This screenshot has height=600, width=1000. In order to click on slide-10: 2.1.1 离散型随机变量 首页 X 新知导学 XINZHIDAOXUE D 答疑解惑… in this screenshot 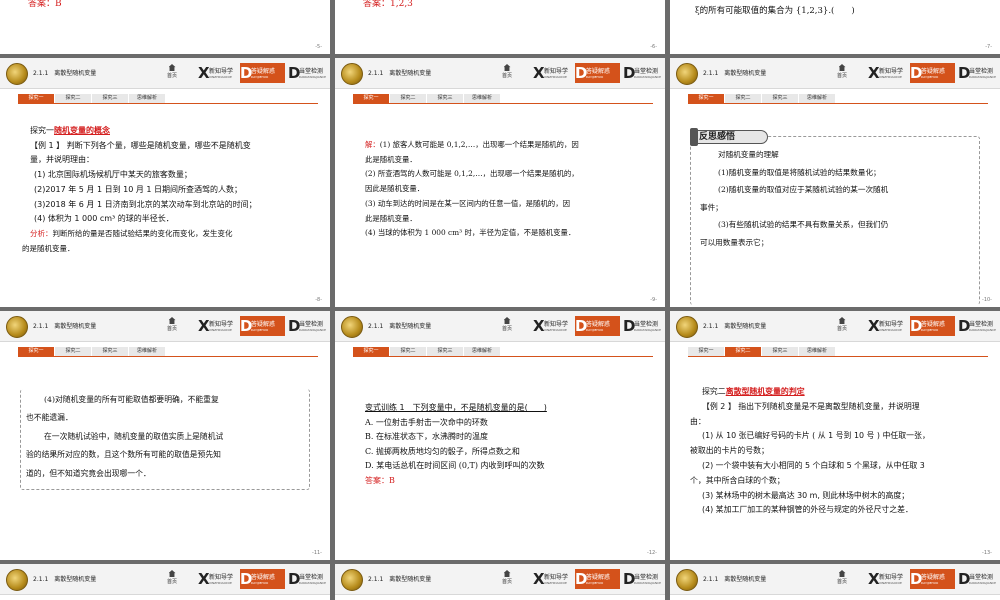, I will do `click(835, 182)`.